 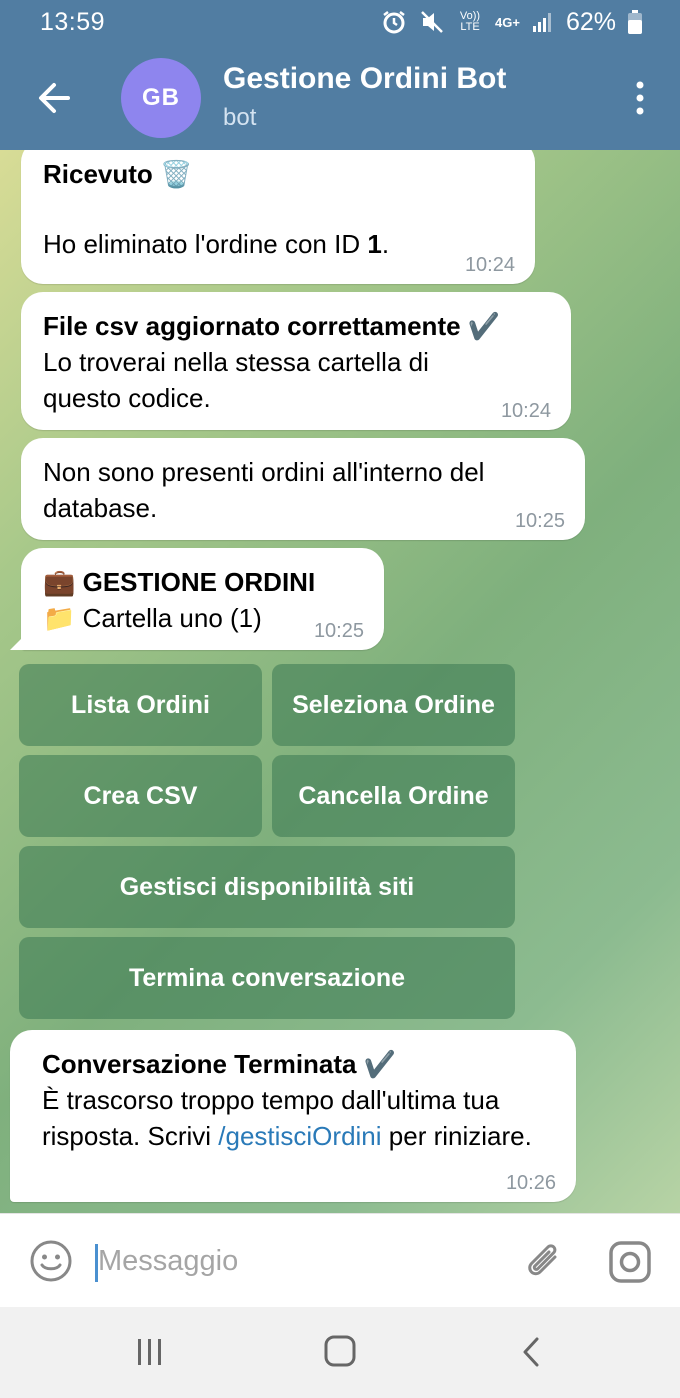 I want to click on keyboard-button-seleziona-ordine: Seleziona Ordine, so click(x=393, y=705).